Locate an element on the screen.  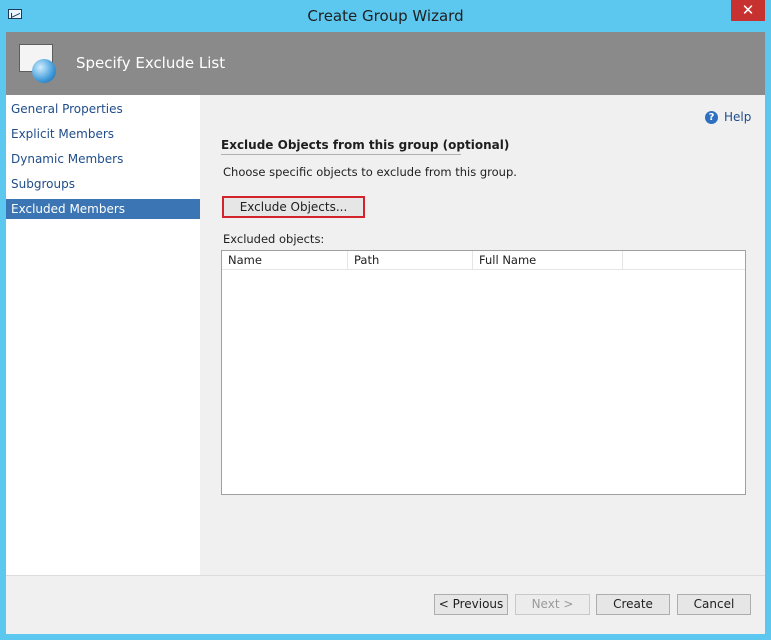
help-label: Help is located at coordinates (738, 117).